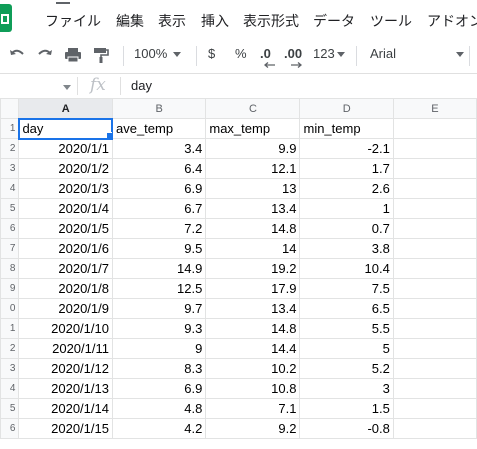 The height and width of the screenshot is (449, 477). Describe the element at coordinates (159, 408) in the screenshot. I see `table-cell: 4.8` at that location.